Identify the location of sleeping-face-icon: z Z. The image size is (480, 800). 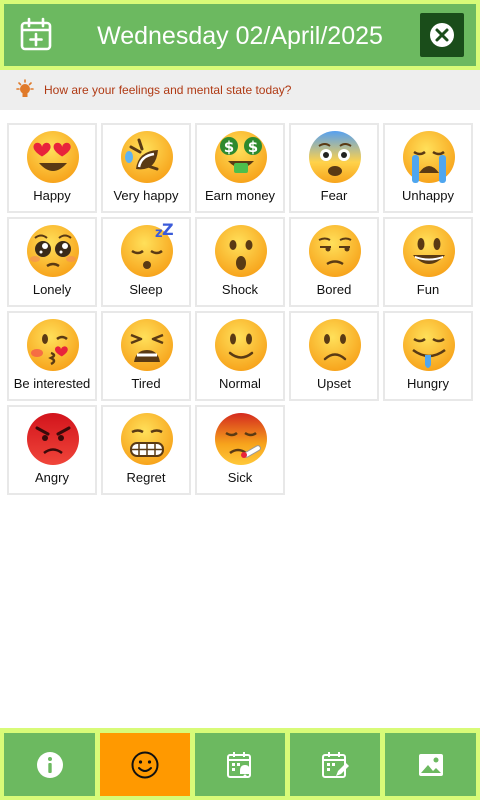
(147, 250).